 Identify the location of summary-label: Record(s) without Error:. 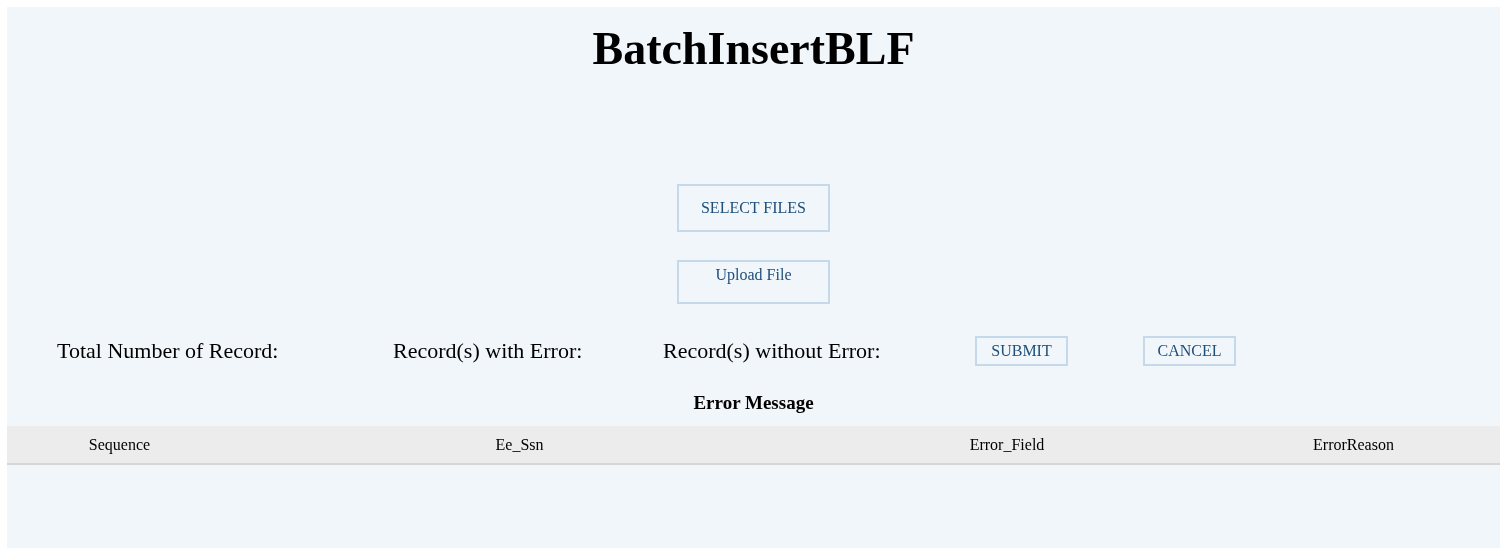
(772, 351).